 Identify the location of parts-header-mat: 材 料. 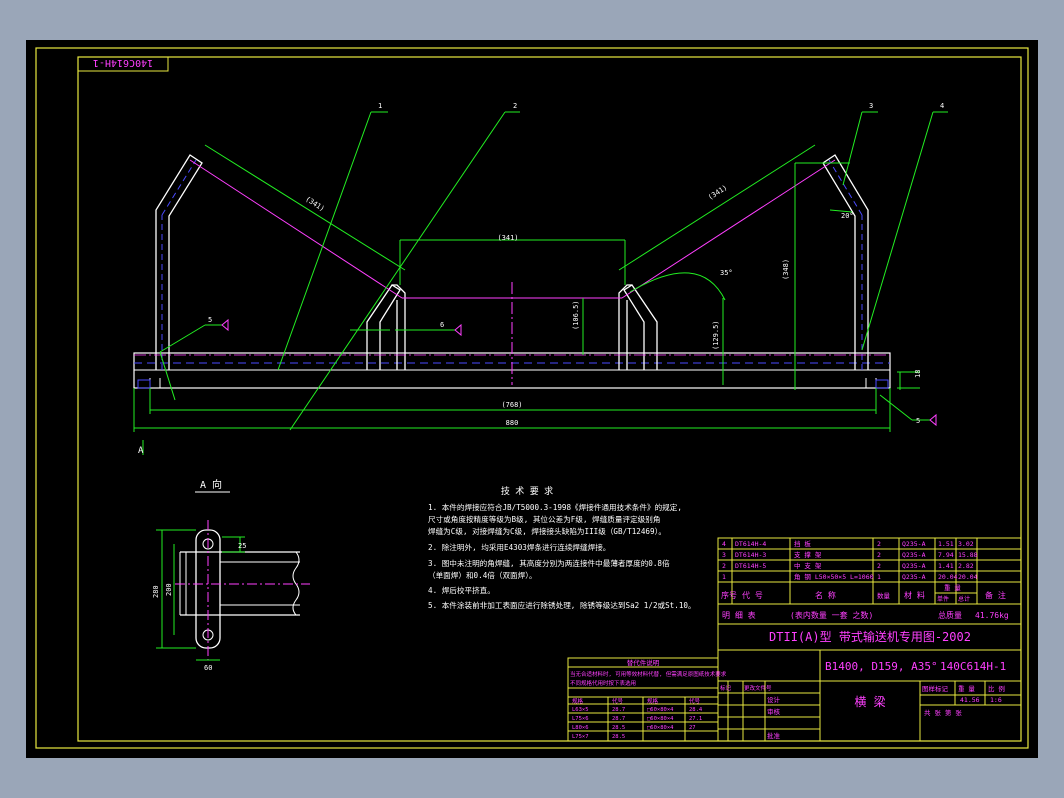
(914, 595).